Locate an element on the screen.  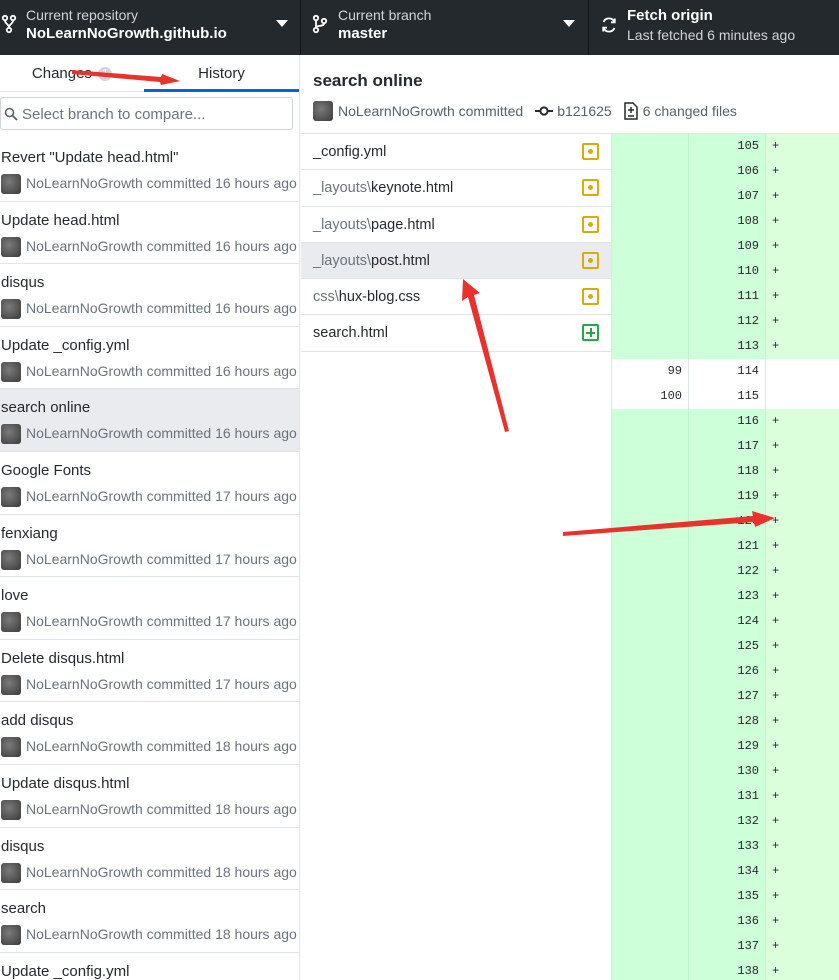
changed-file-item: _layouts\post.html is located at coordinates (456, 261).